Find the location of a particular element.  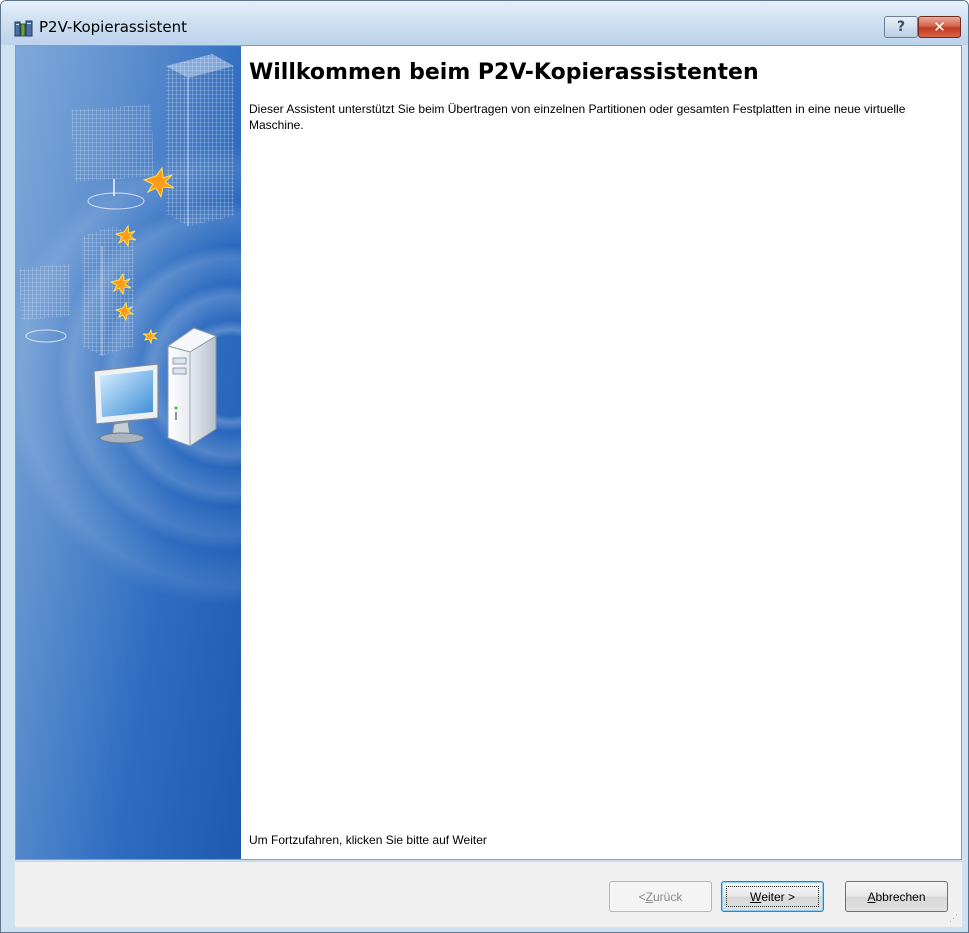

p2v-app-icon is located at coordinates (23, 28).